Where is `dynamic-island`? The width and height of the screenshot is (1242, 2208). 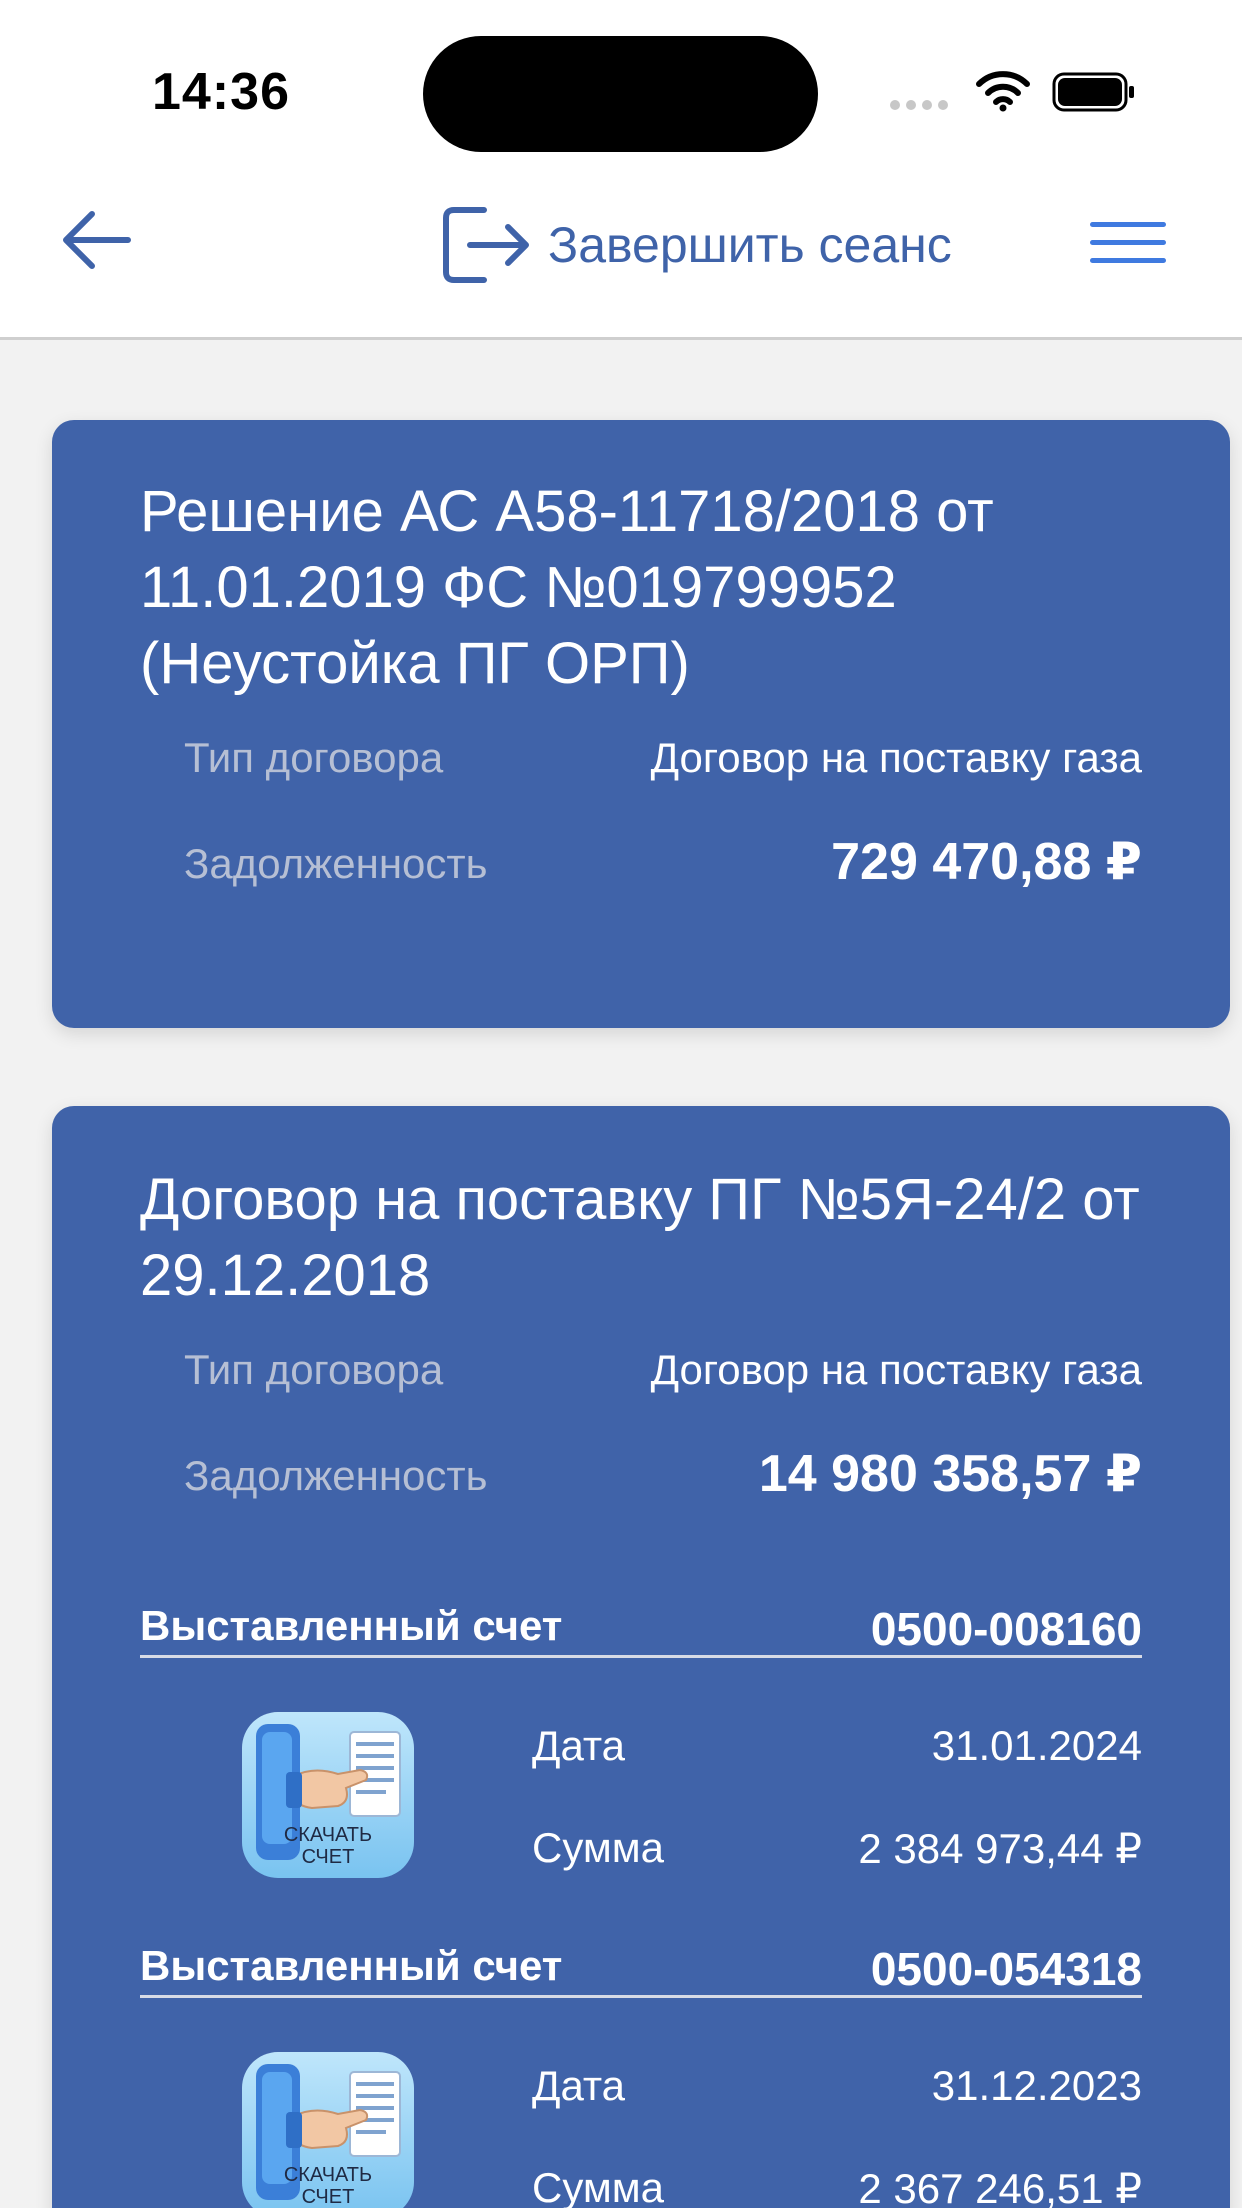
dynamic-island is located at coordinates (620, 94).